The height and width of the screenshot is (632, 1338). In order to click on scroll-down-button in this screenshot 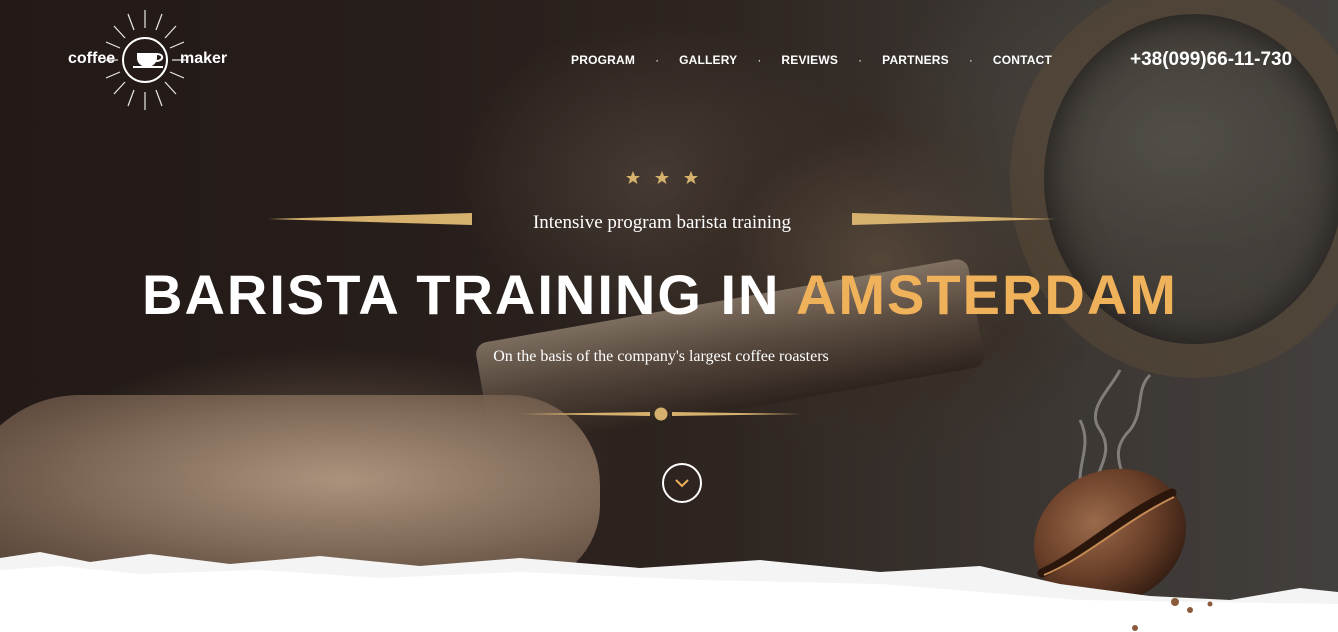, I will do `click(682, 483)`.